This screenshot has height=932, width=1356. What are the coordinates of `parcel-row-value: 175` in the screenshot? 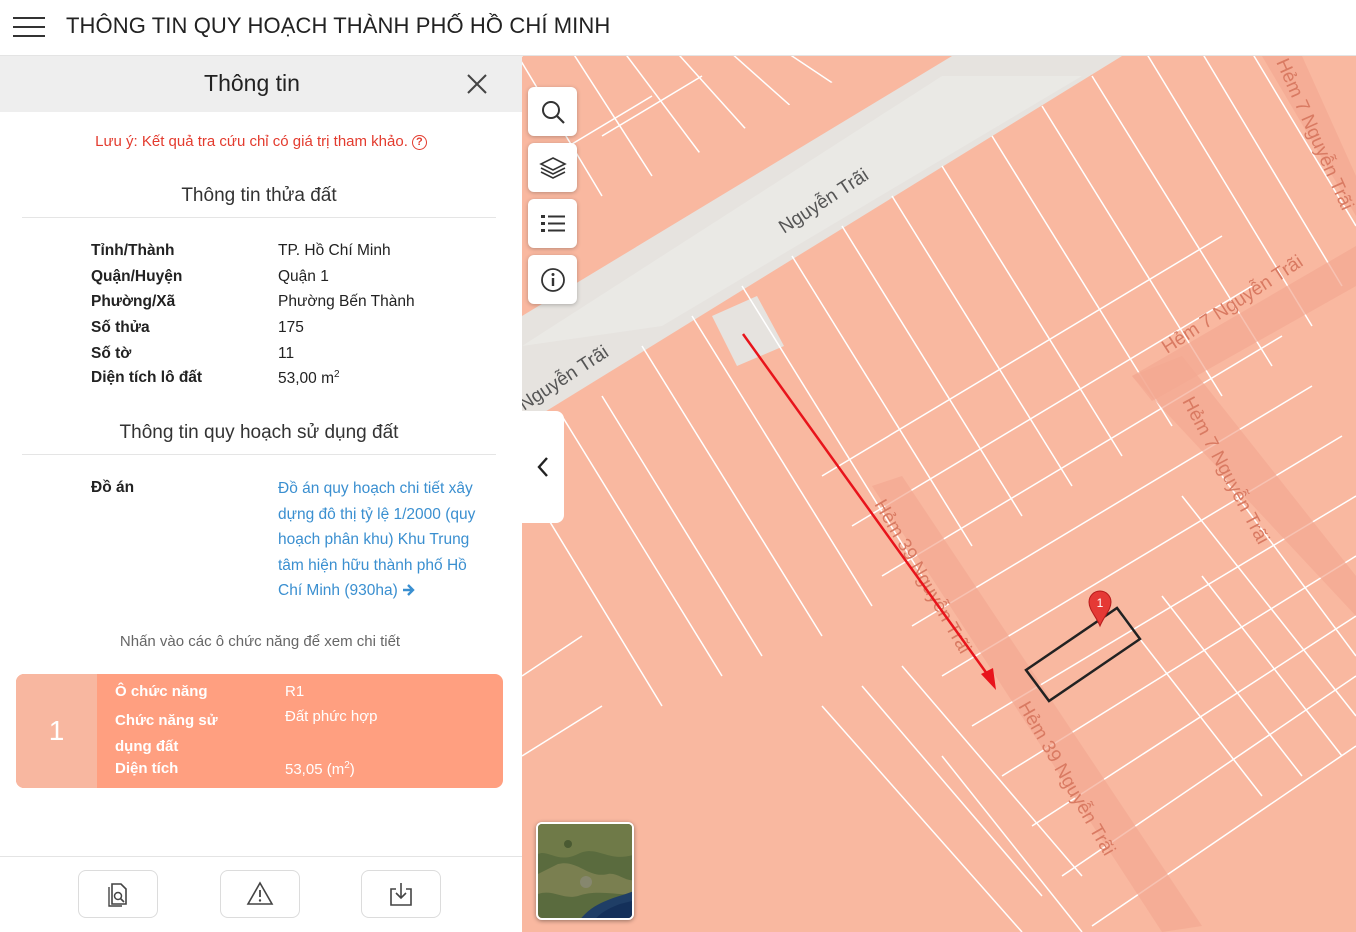 It's located at (291, 327).